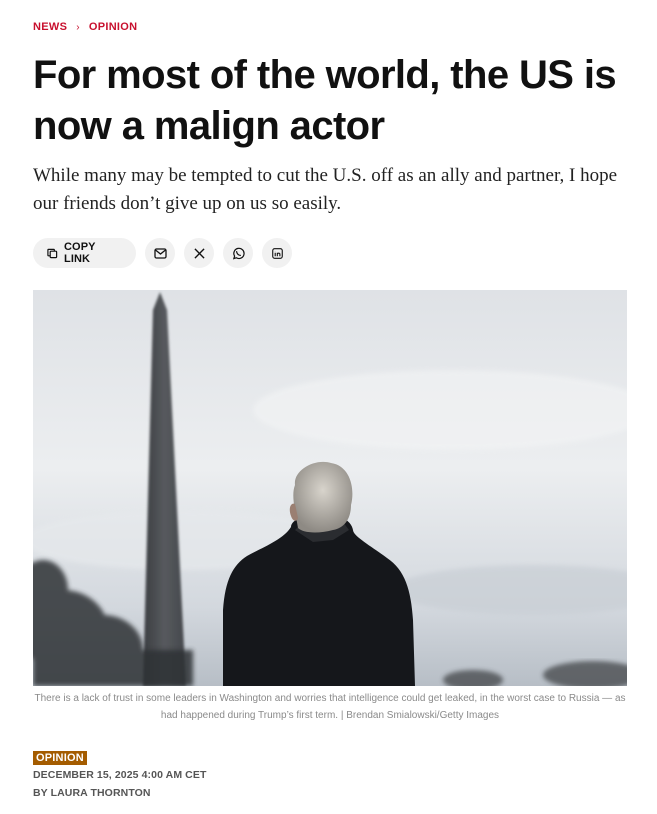 The height and width of the screenshot is (814, 657). I want to click on email-icon, so click(160, 253).